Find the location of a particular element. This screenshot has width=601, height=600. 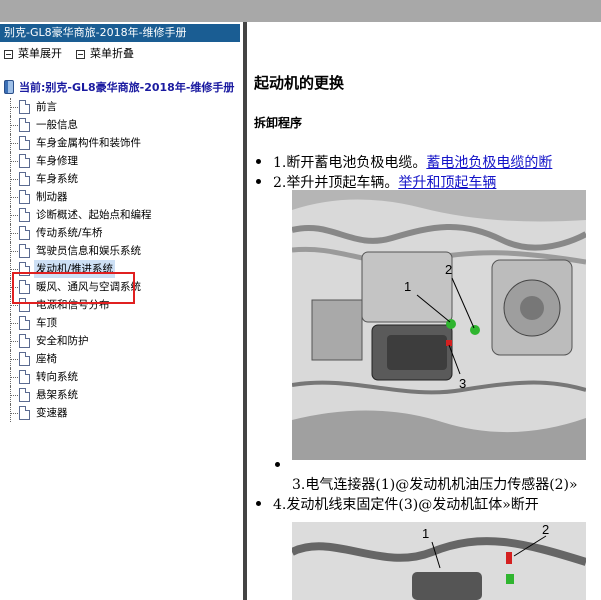

toc-item-label: 传动系统/车桥 is located at coordinates (69, 233).